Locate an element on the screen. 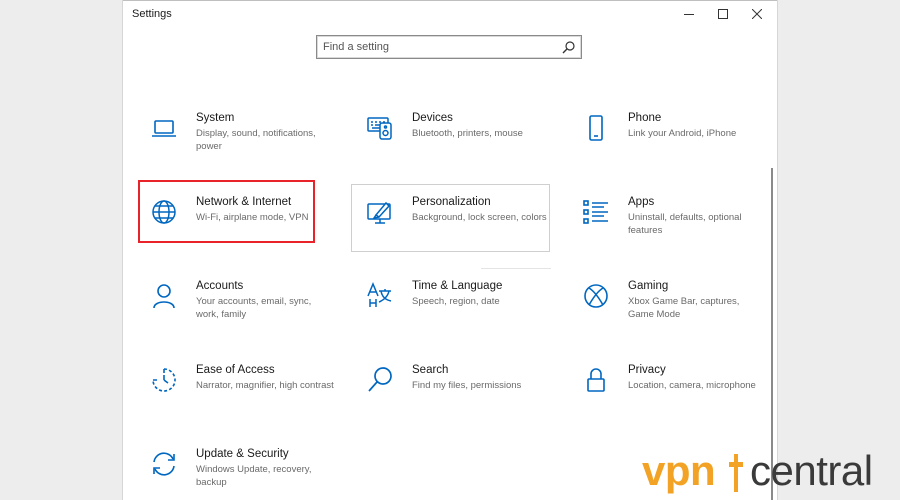  watermark-bar-icon is located at coordinates (736, 473).